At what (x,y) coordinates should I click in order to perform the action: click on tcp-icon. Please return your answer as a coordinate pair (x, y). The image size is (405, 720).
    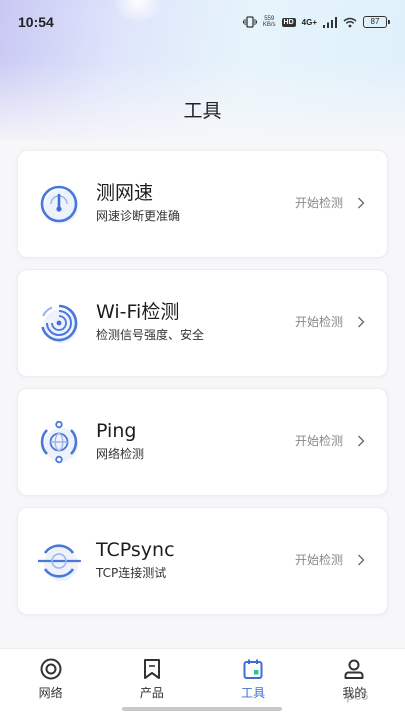
    Looking at the image, I should click on (60, 562).